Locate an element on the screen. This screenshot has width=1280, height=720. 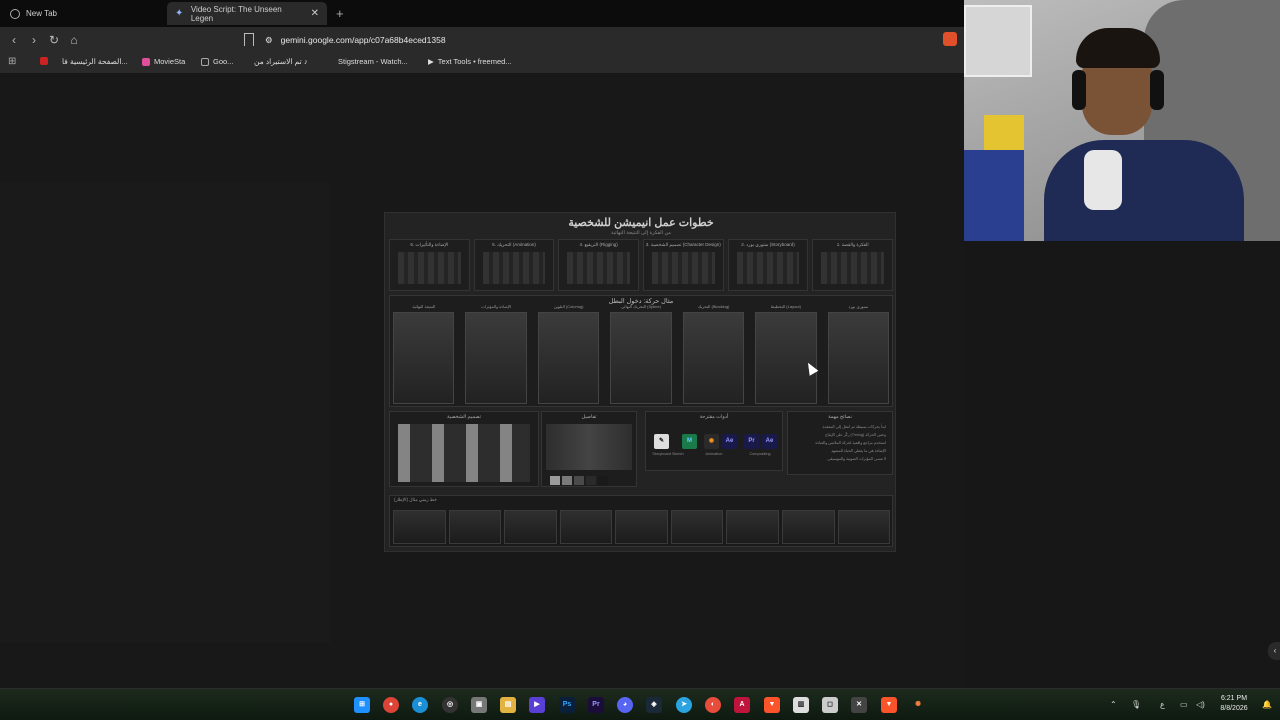
steam-icon: ◈ is located at coordinates (654, 705).